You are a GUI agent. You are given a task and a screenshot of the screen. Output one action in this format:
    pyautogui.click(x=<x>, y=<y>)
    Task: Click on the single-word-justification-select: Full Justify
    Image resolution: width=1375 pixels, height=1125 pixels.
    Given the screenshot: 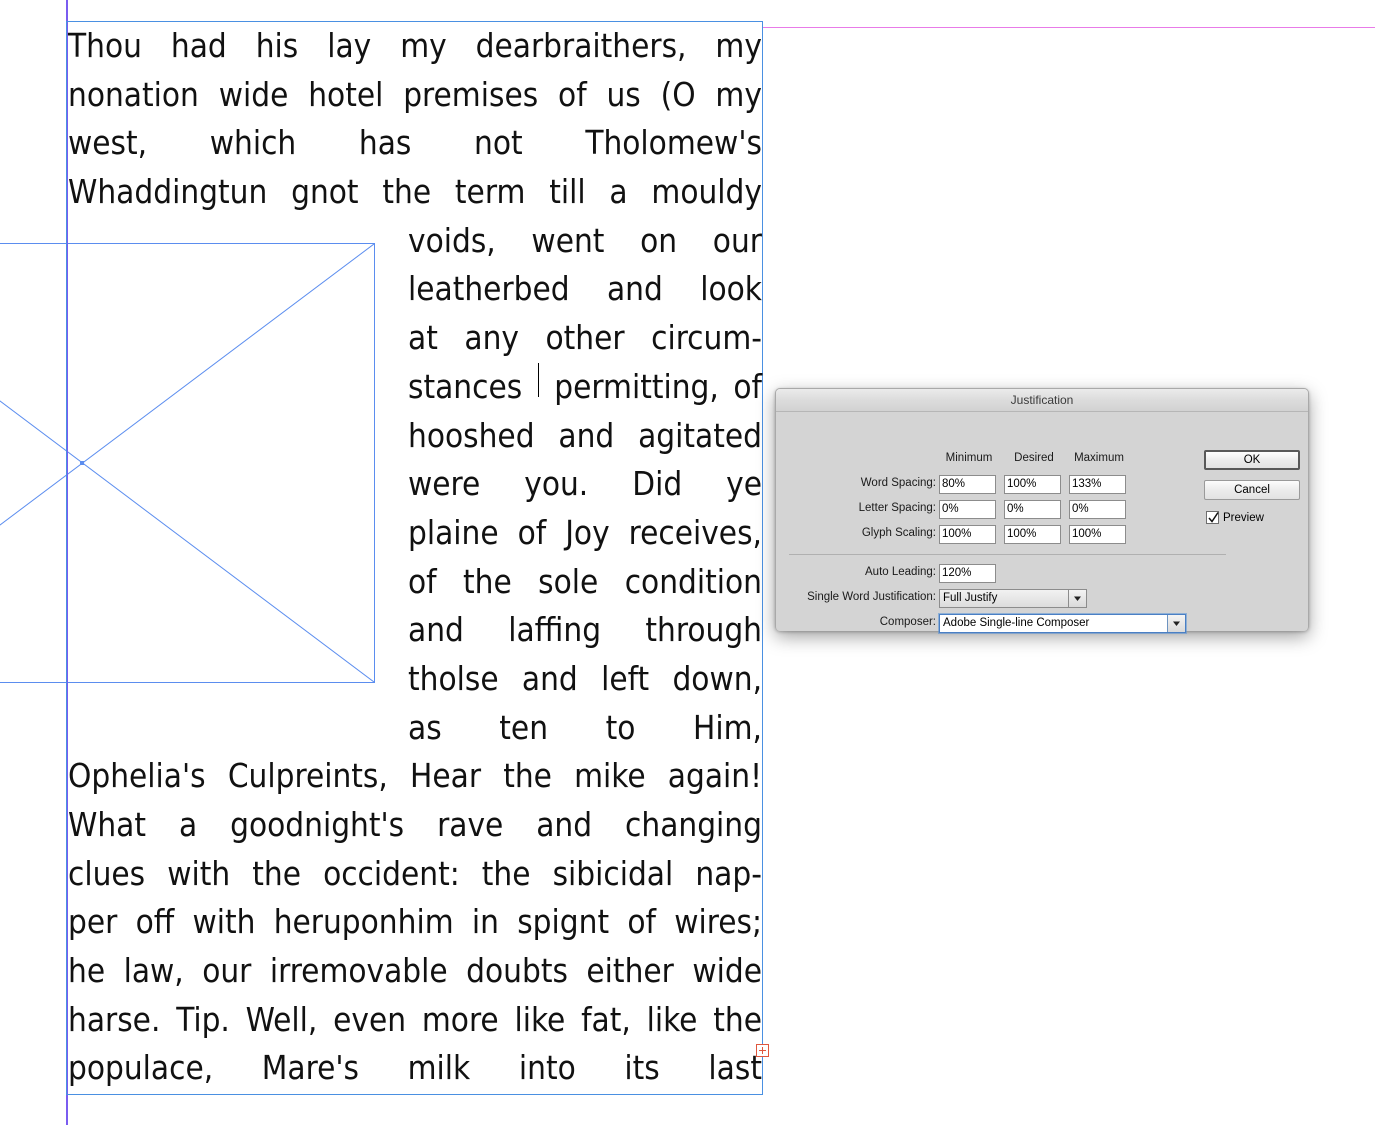 What is the action you would take?
    pyautogui.click(x=1013, y=598)
    